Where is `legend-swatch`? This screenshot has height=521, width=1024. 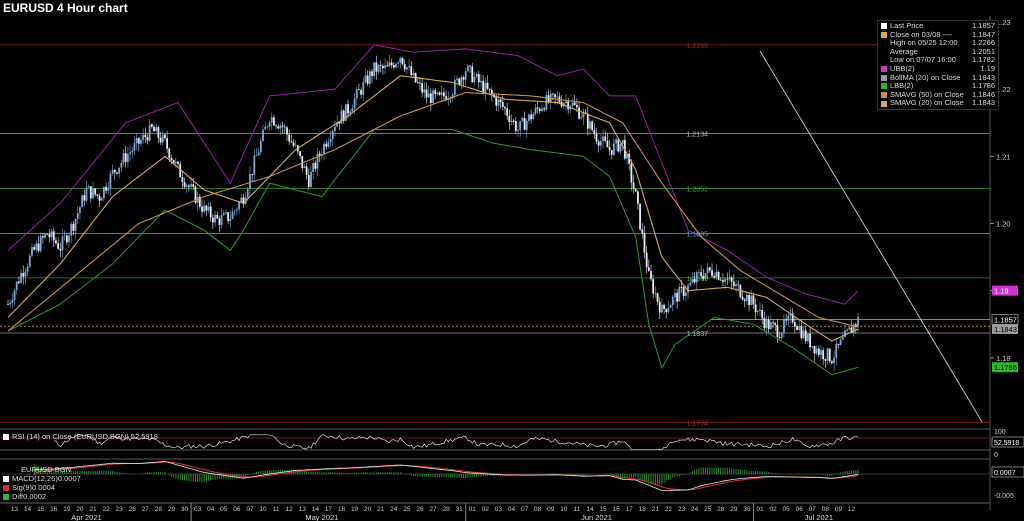
legend-swatch is located at coordinates (884, 86).